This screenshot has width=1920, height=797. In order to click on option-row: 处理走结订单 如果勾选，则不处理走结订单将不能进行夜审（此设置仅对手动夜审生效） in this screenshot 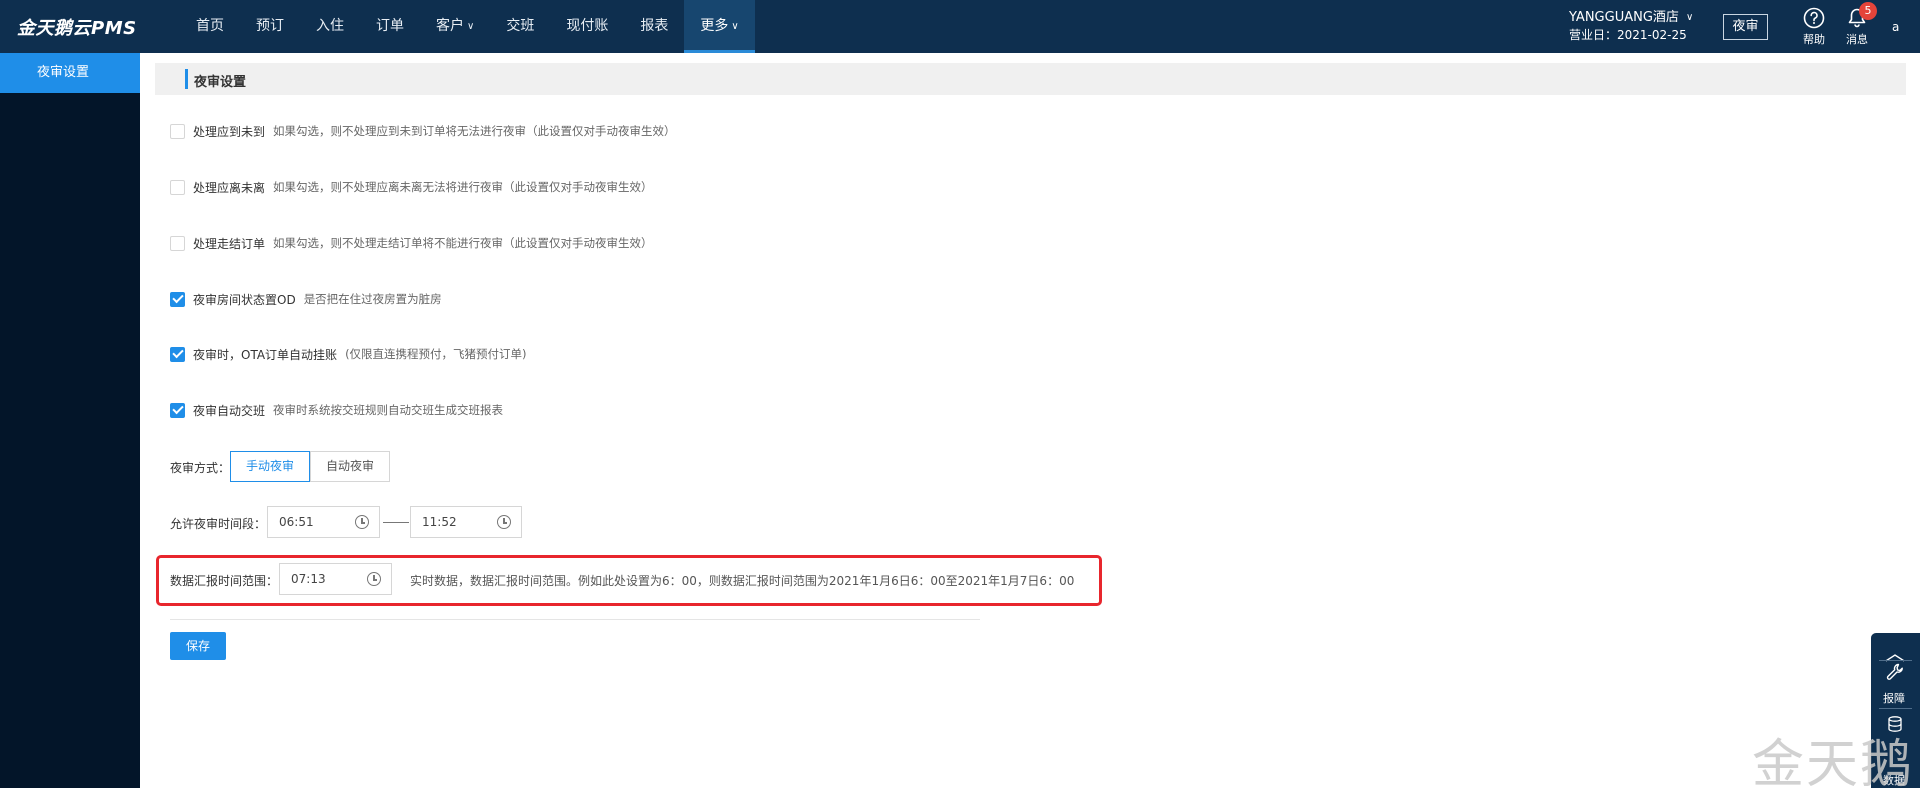, I will do `click(411, 243)`.